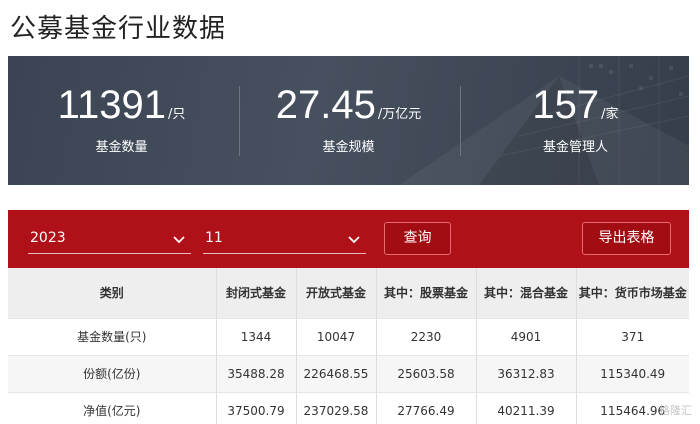 This screenshot has width=700, height=424. What do you see at coordinates (109, 240) in the screenshot?
I see `year-select: 2023` at bounding box center [109, 240].